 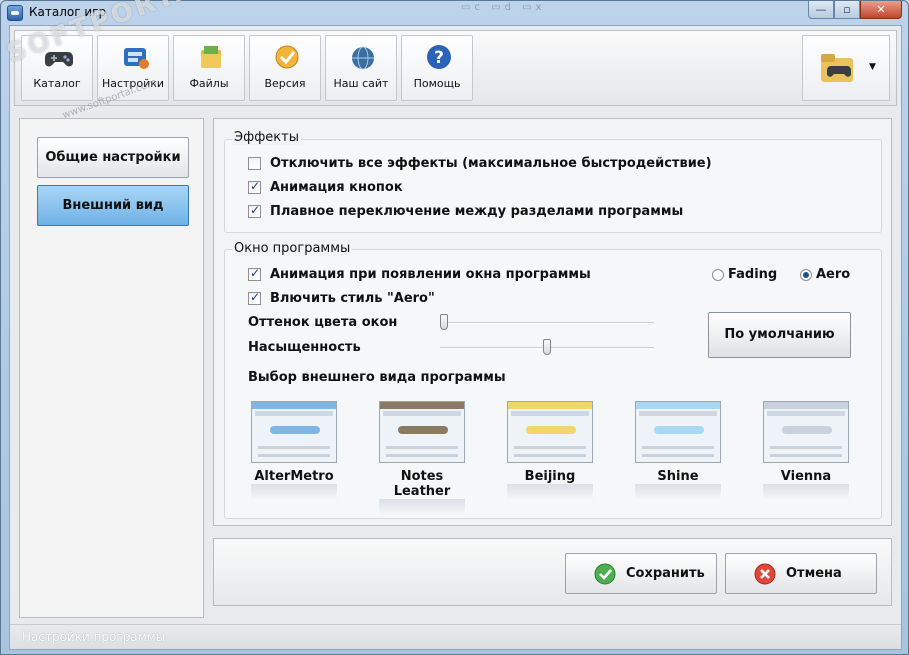 What do you see at coordinates (503, 7) in the screenshot?
I see `ghost-taskbar: ▭c ▭d ▭x` at bounding box center [503, 7].